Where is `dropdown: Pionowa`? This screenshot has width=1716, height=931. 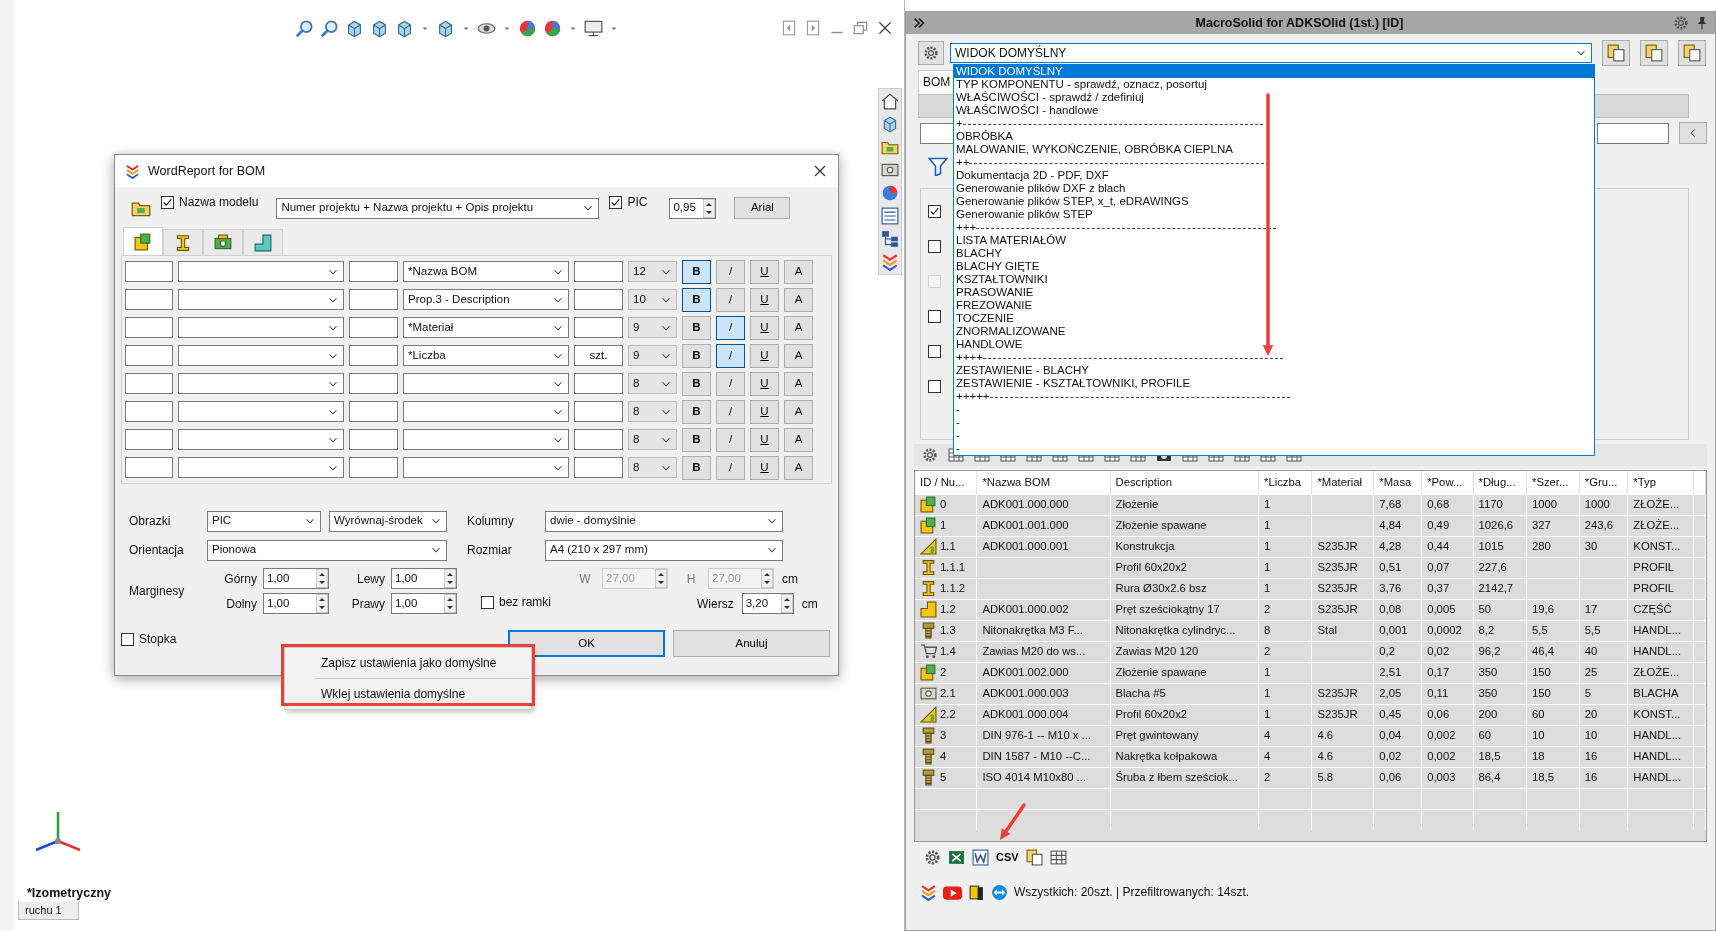
dropdown: Pionowa is located at coordinates (327, 550).